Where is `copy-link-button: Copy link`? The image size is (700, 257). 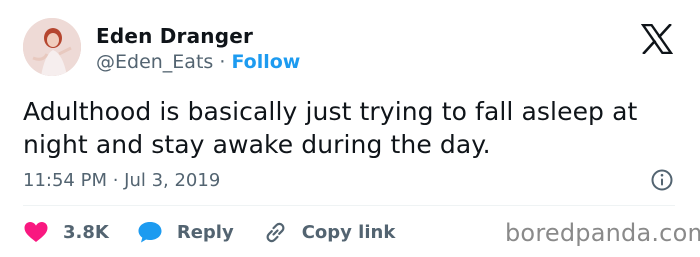
copy-link-button: Copy link is located at coordinates (329, 232).